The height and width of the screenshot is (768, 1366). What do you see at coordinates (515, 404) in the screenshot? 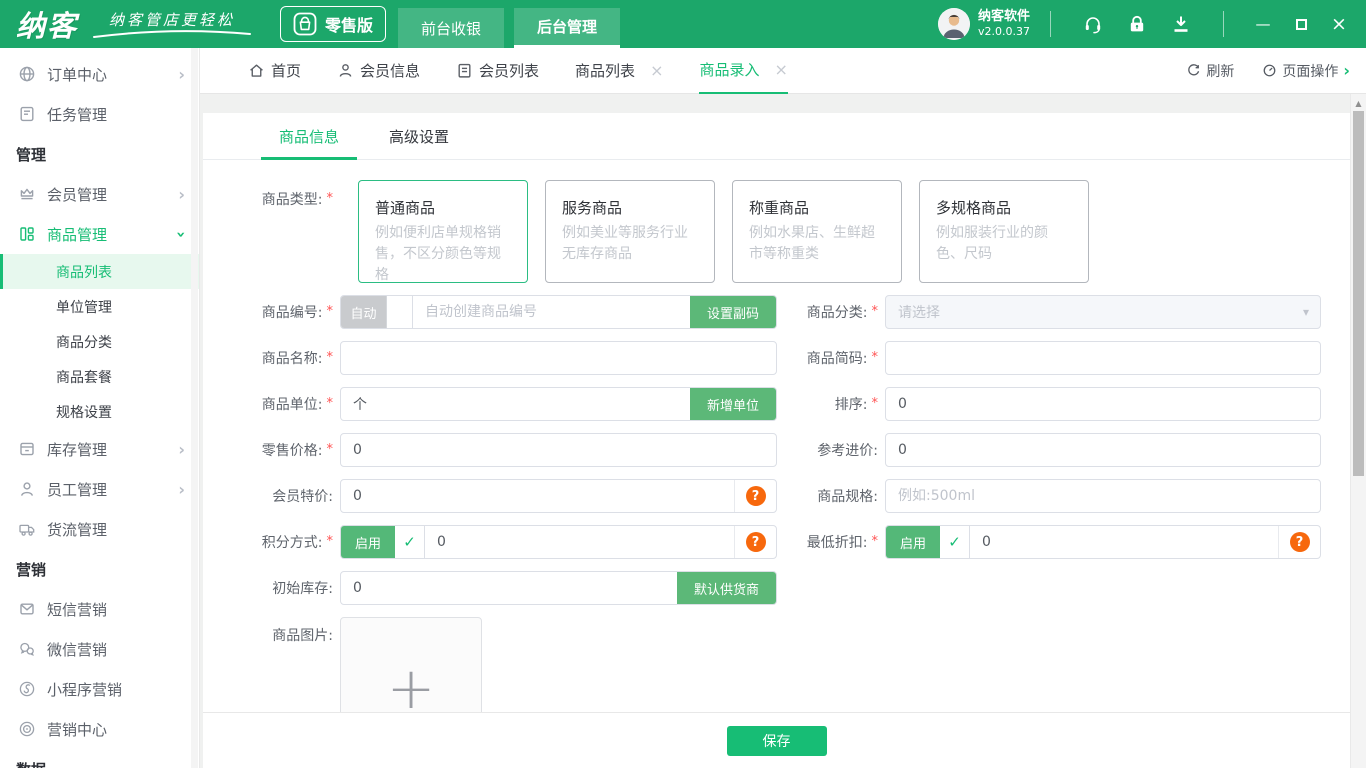
I see `goods-unit-input` at bounding box center [515, 404].